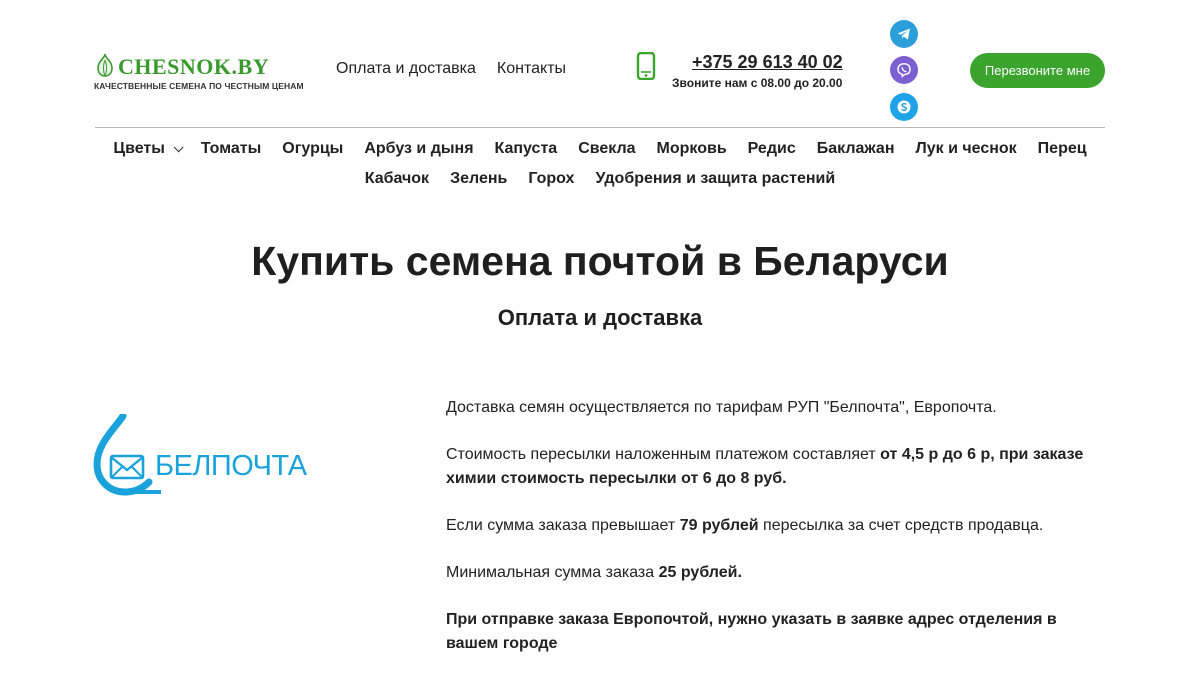  I want to click on telegram-icon, so click(904, 34).